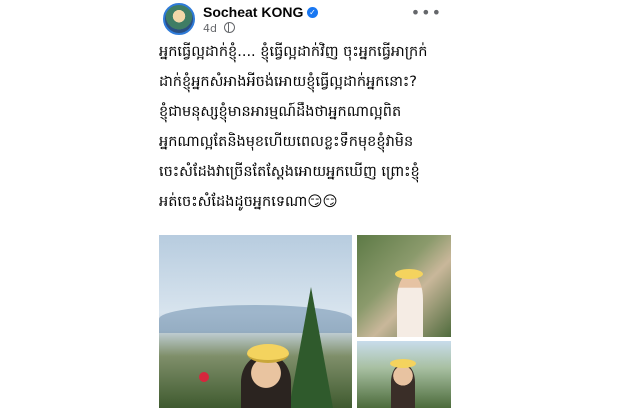 The image size is (626, 408). I want to click on post-text-line: អត់ចេះសំដែងដូចអ្នកទេណា😏😏, so click(248, 202).